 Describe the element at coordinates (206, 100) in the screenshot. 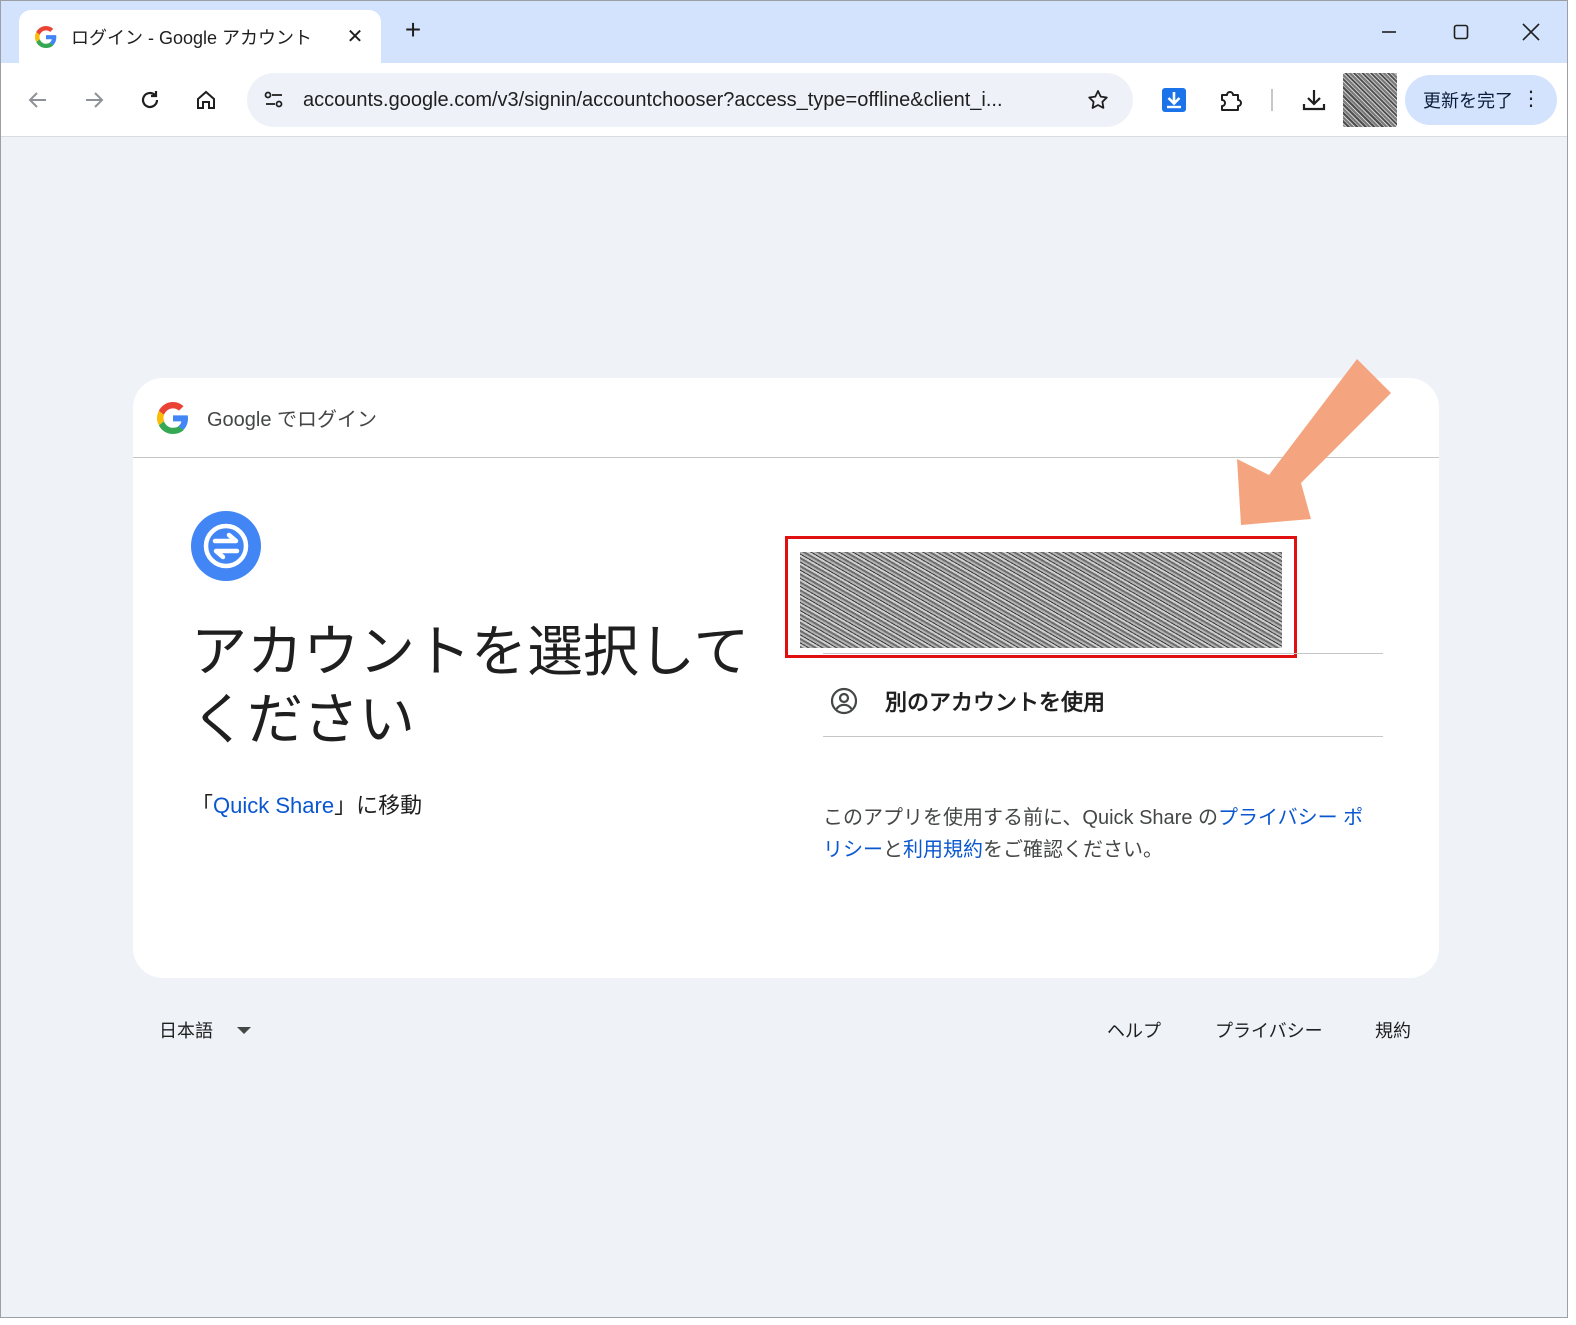

I see `home-icon` at that location.